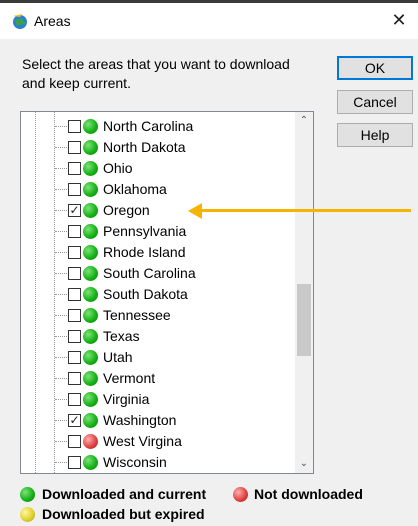  What do you see at coordinates (156, 399) in the screenshot?
I see `area-item: Virginia` at bounding box center [156, 399].